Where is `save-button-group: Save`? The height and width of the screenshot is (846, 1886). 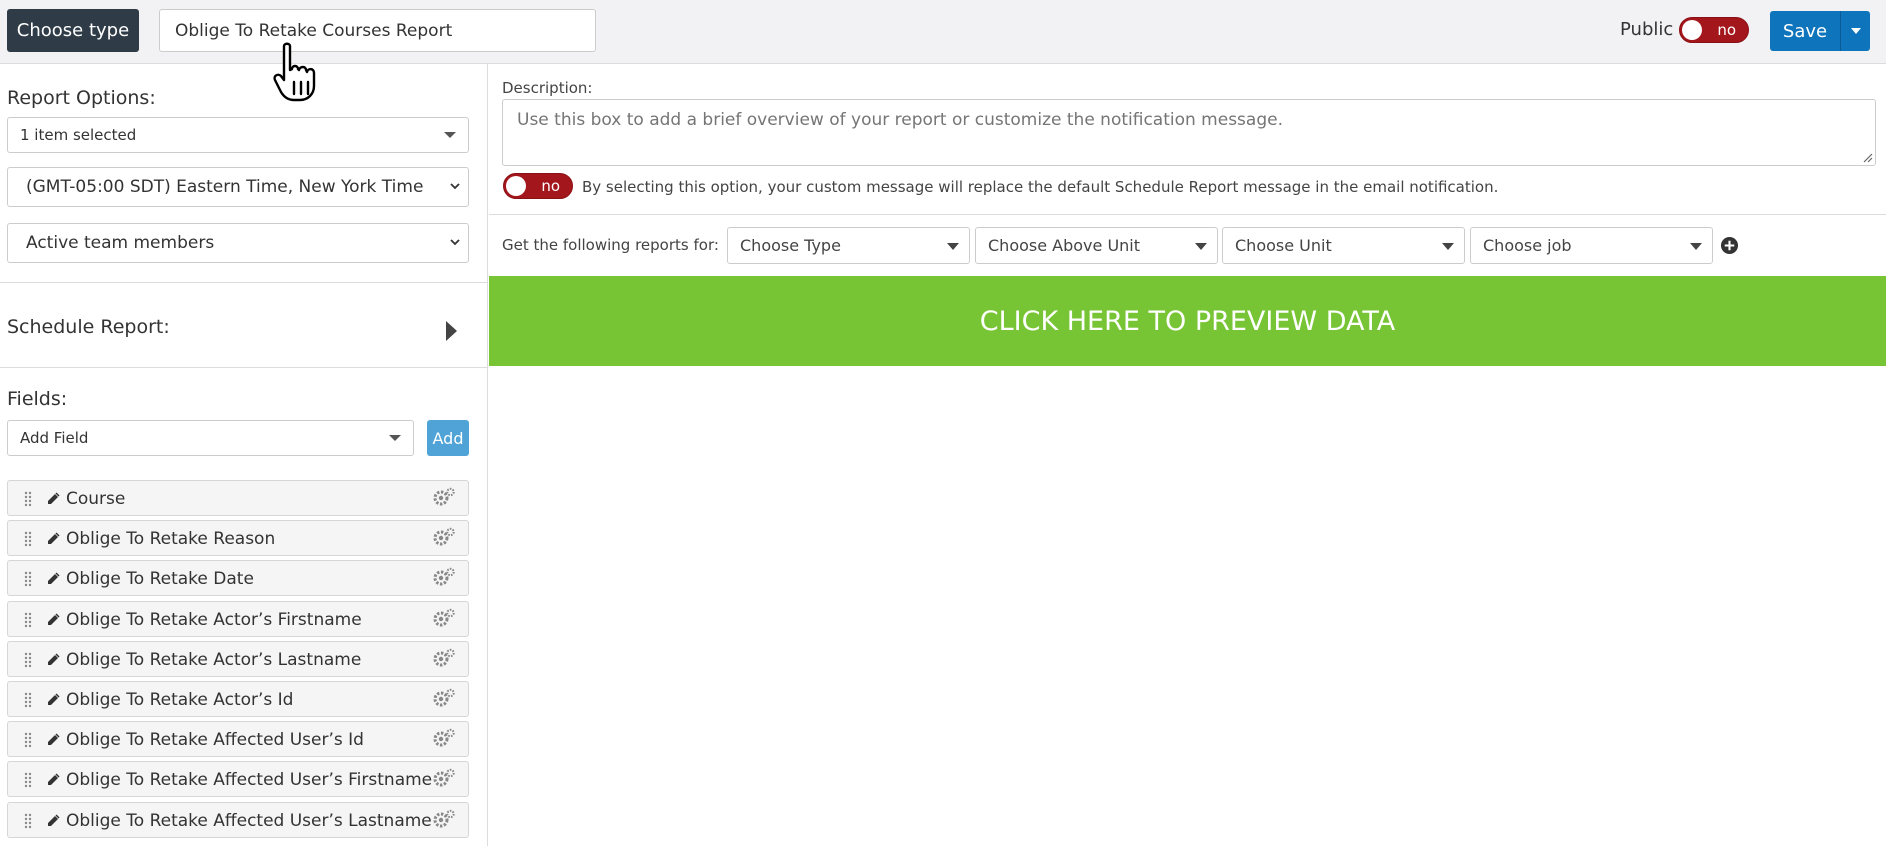 save-button-group: Save is located at coordinates (1820, 31).